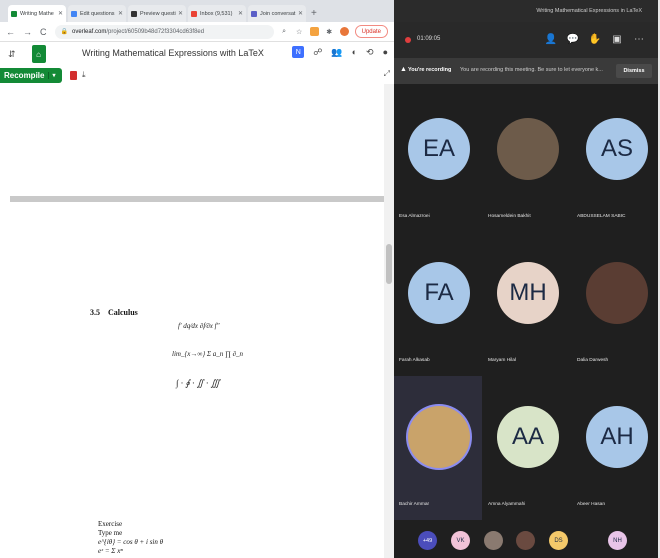 This screenshot has width=660, height=558. I want to click on participant-avatar: FA, so click(439, 293).